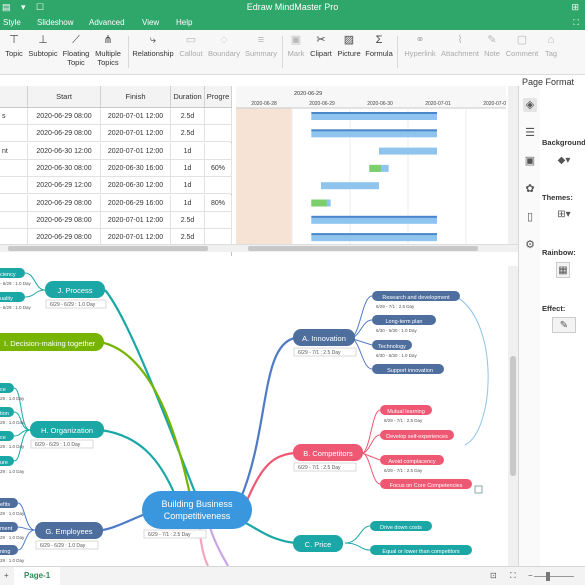  Describe the element at coordinates (218, 97) in the screenshot. I see `gantt-header-progress: Progre` at that location.